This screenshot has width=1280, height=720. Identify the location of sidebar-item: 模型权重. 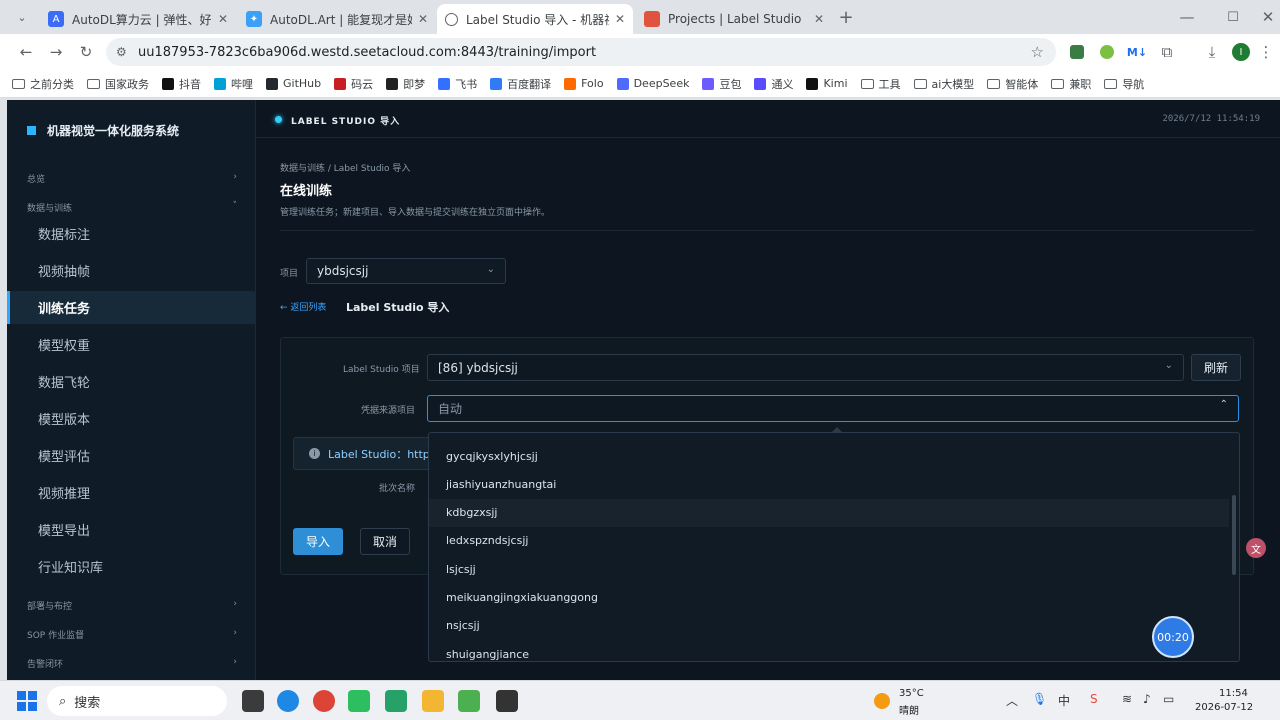
(131, 344).